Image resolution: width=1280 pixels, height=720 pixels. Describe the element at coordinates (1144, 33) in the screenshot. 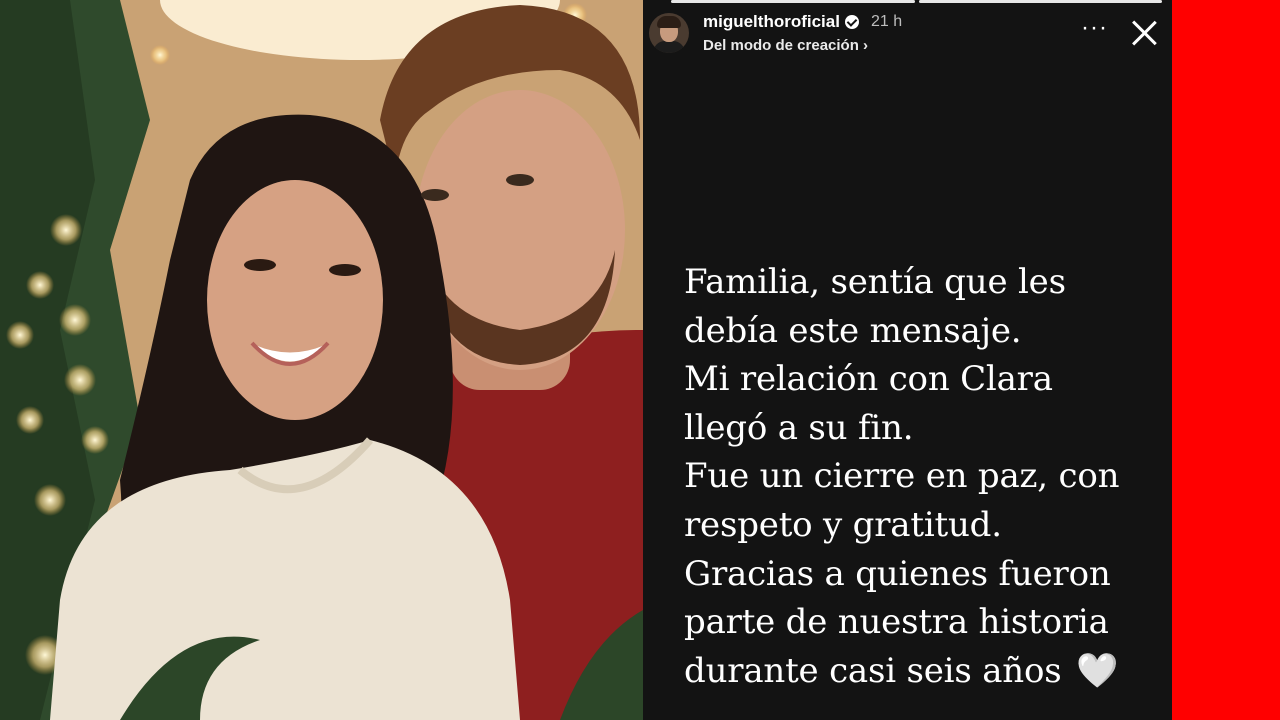

I see `close-icon` at that location.